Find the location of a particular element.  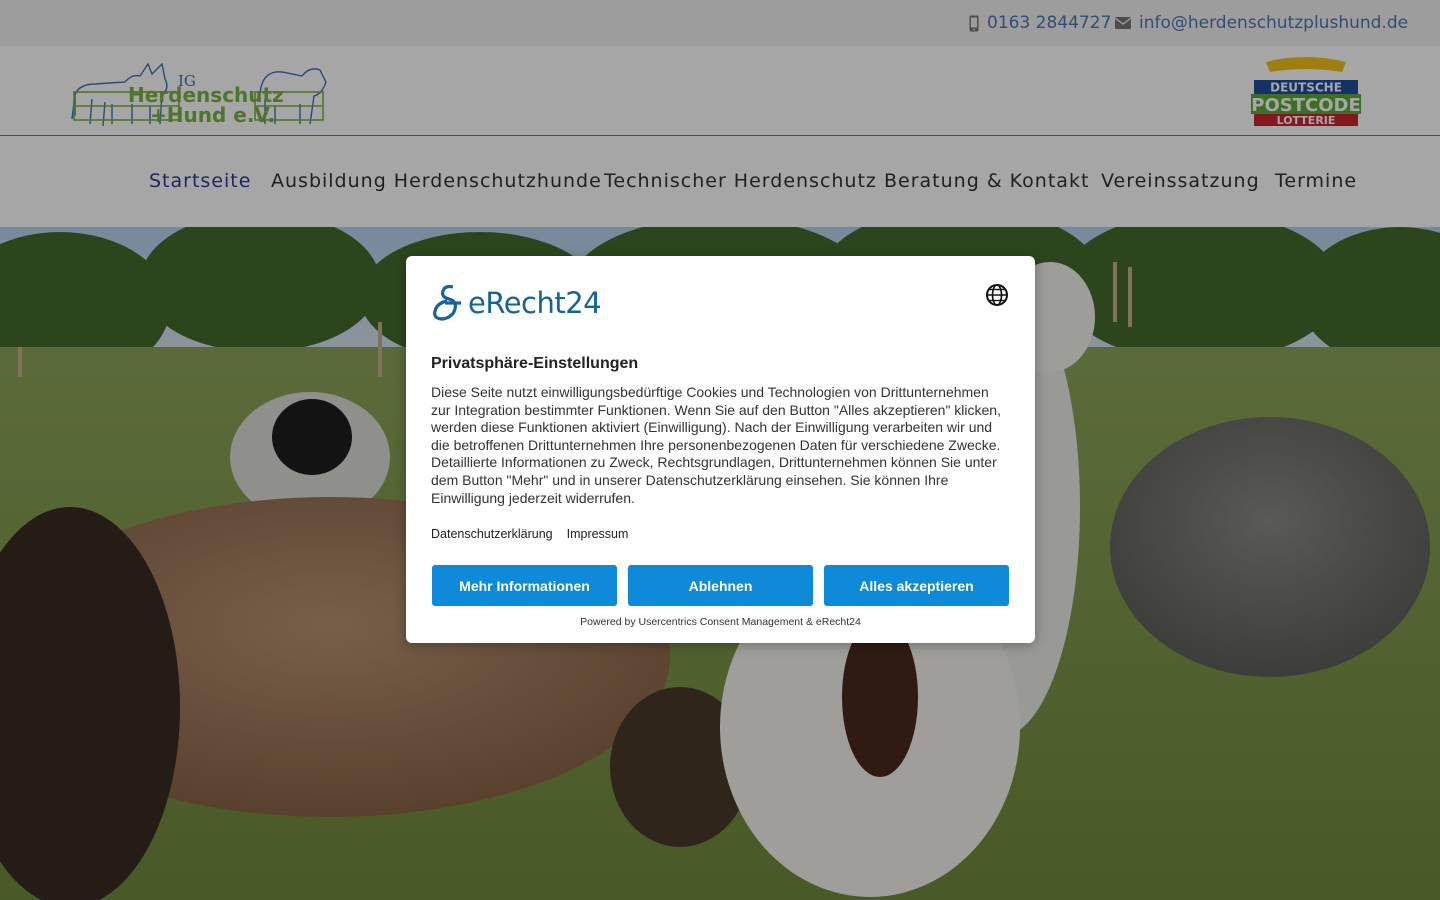

imprint-link: Impressum is located at coordinates (598, 534).